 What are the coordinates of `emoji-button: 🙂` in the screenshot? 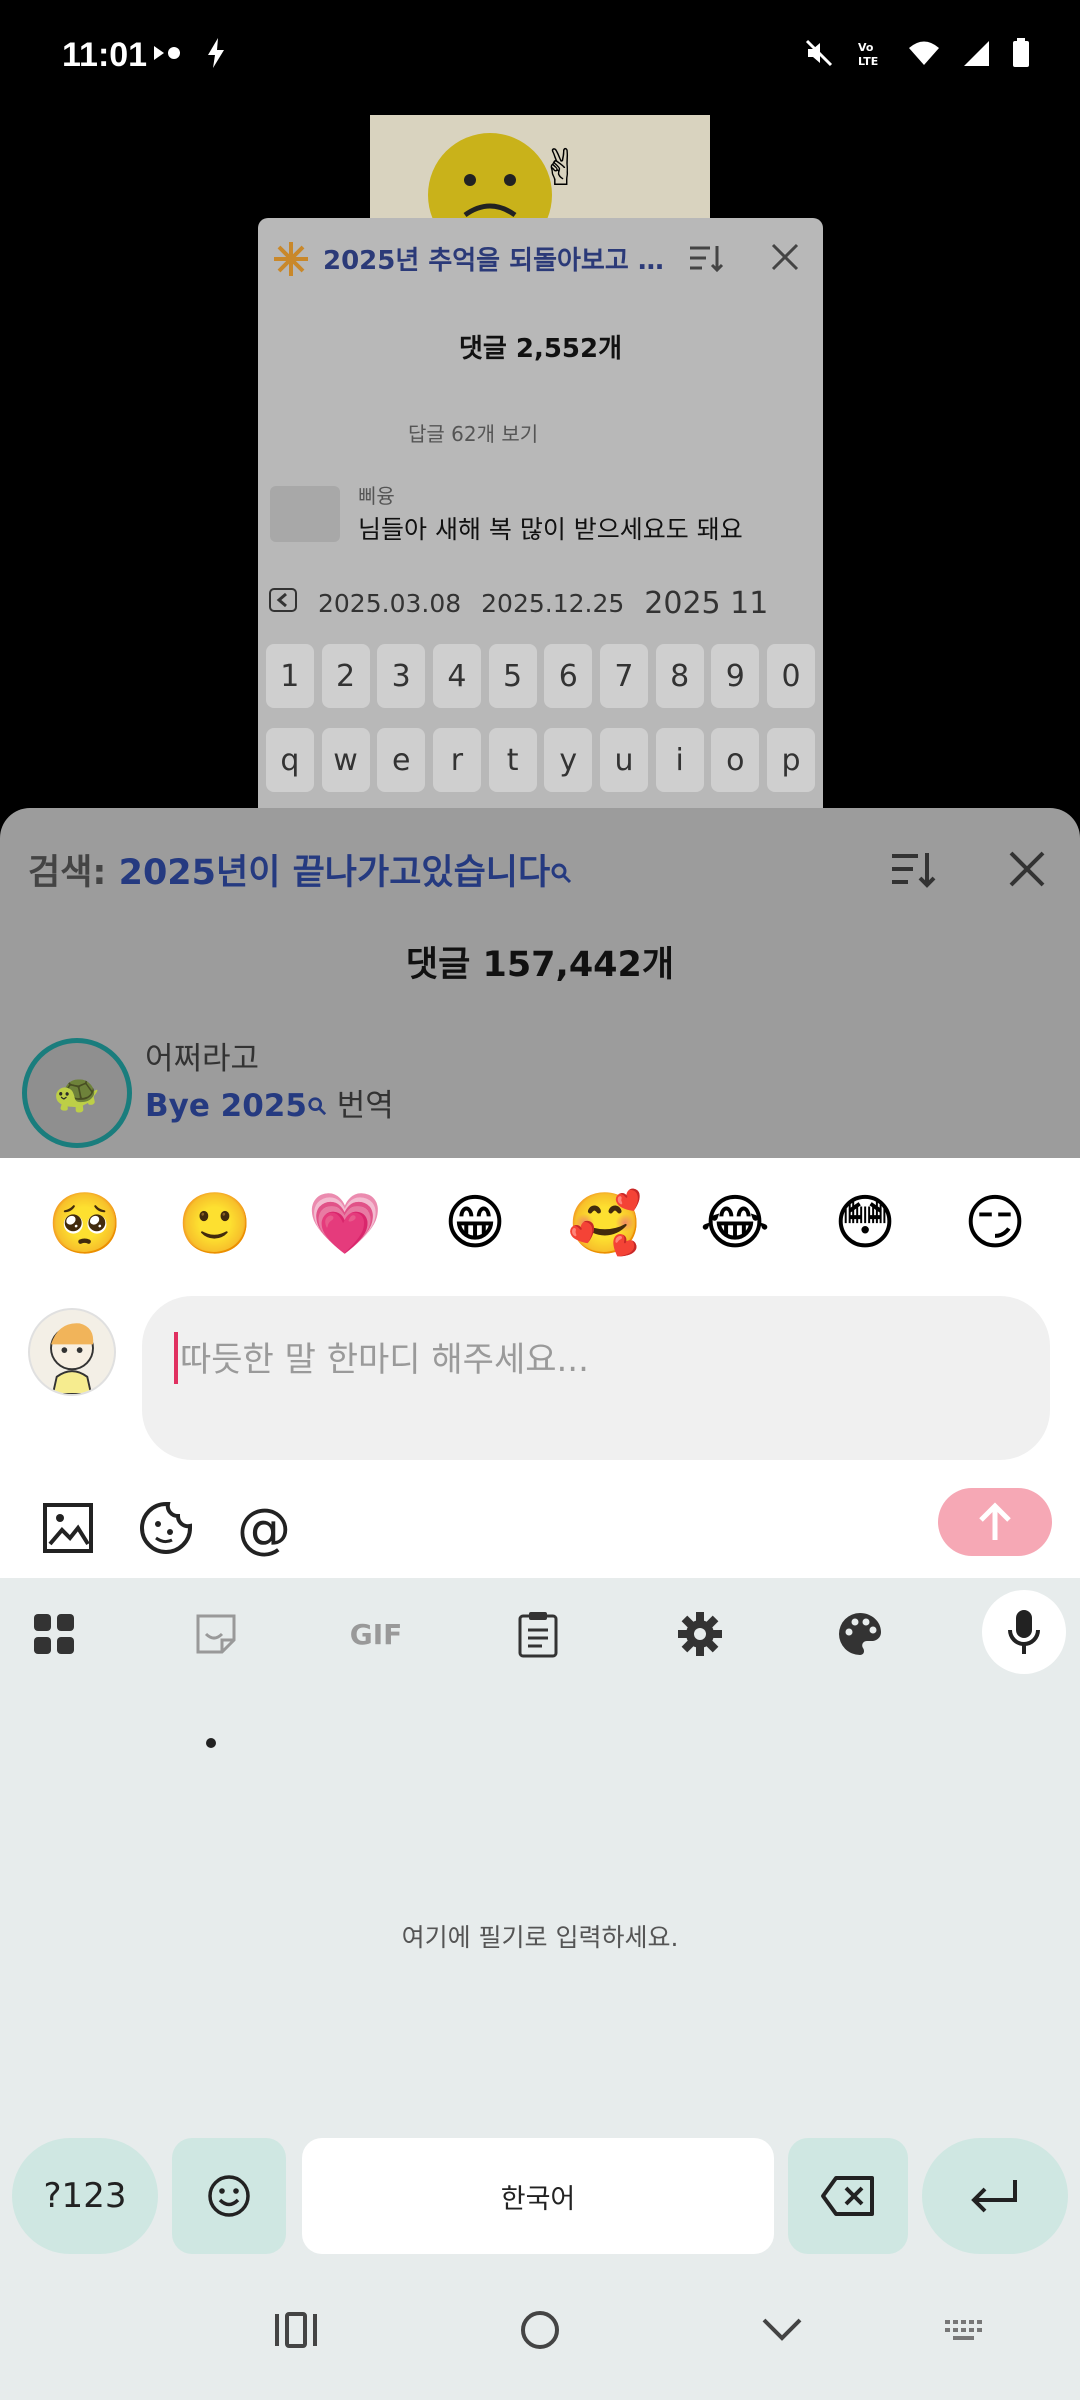 It's located at (215, 1223).